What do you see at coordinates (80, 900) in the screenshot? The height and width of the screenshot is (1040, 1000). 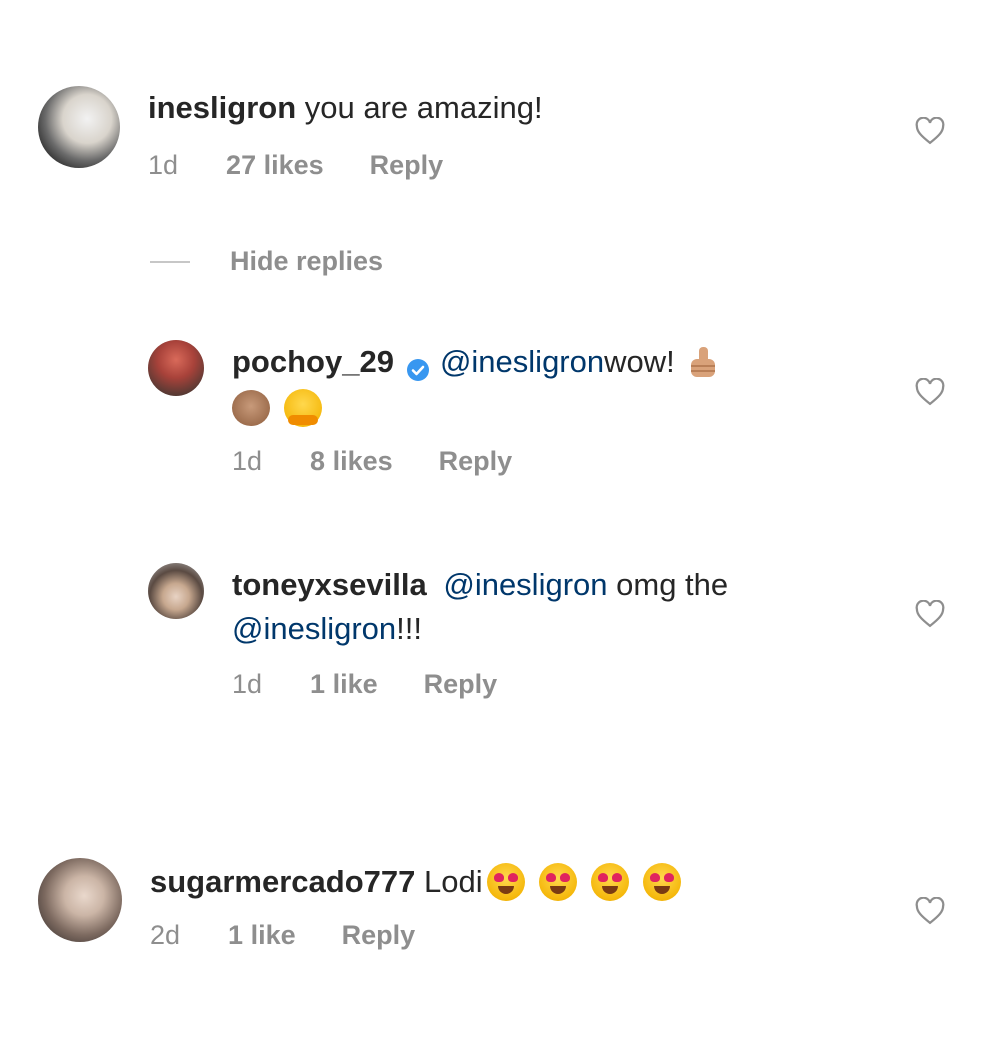 I see `avatar-sugarmercado777` at bounding box center [80, 900].